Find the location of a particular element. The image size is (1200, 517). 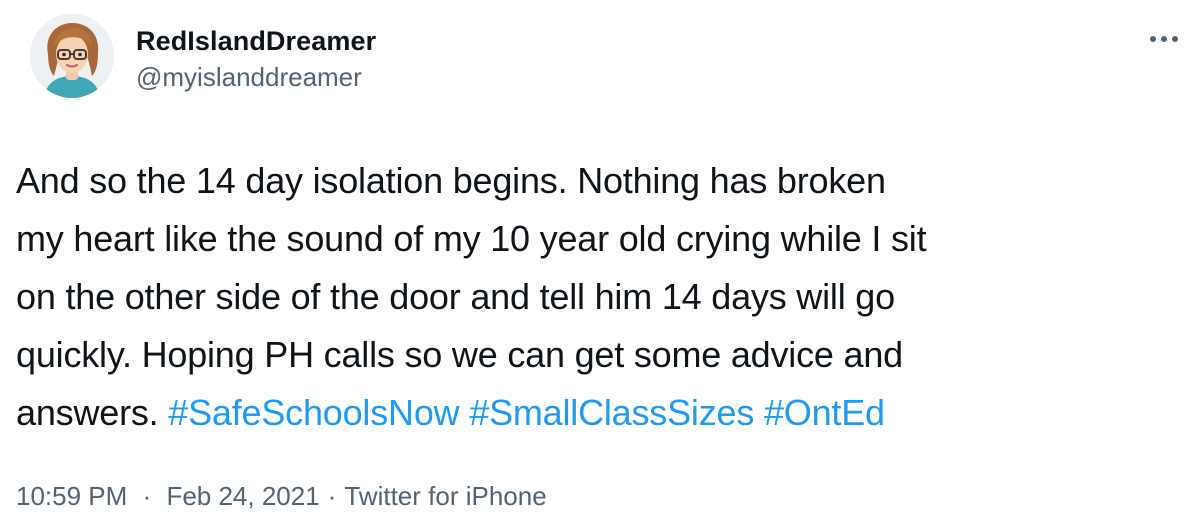

tweet-time: 10:59 PM is located at coordinates (72, 496).